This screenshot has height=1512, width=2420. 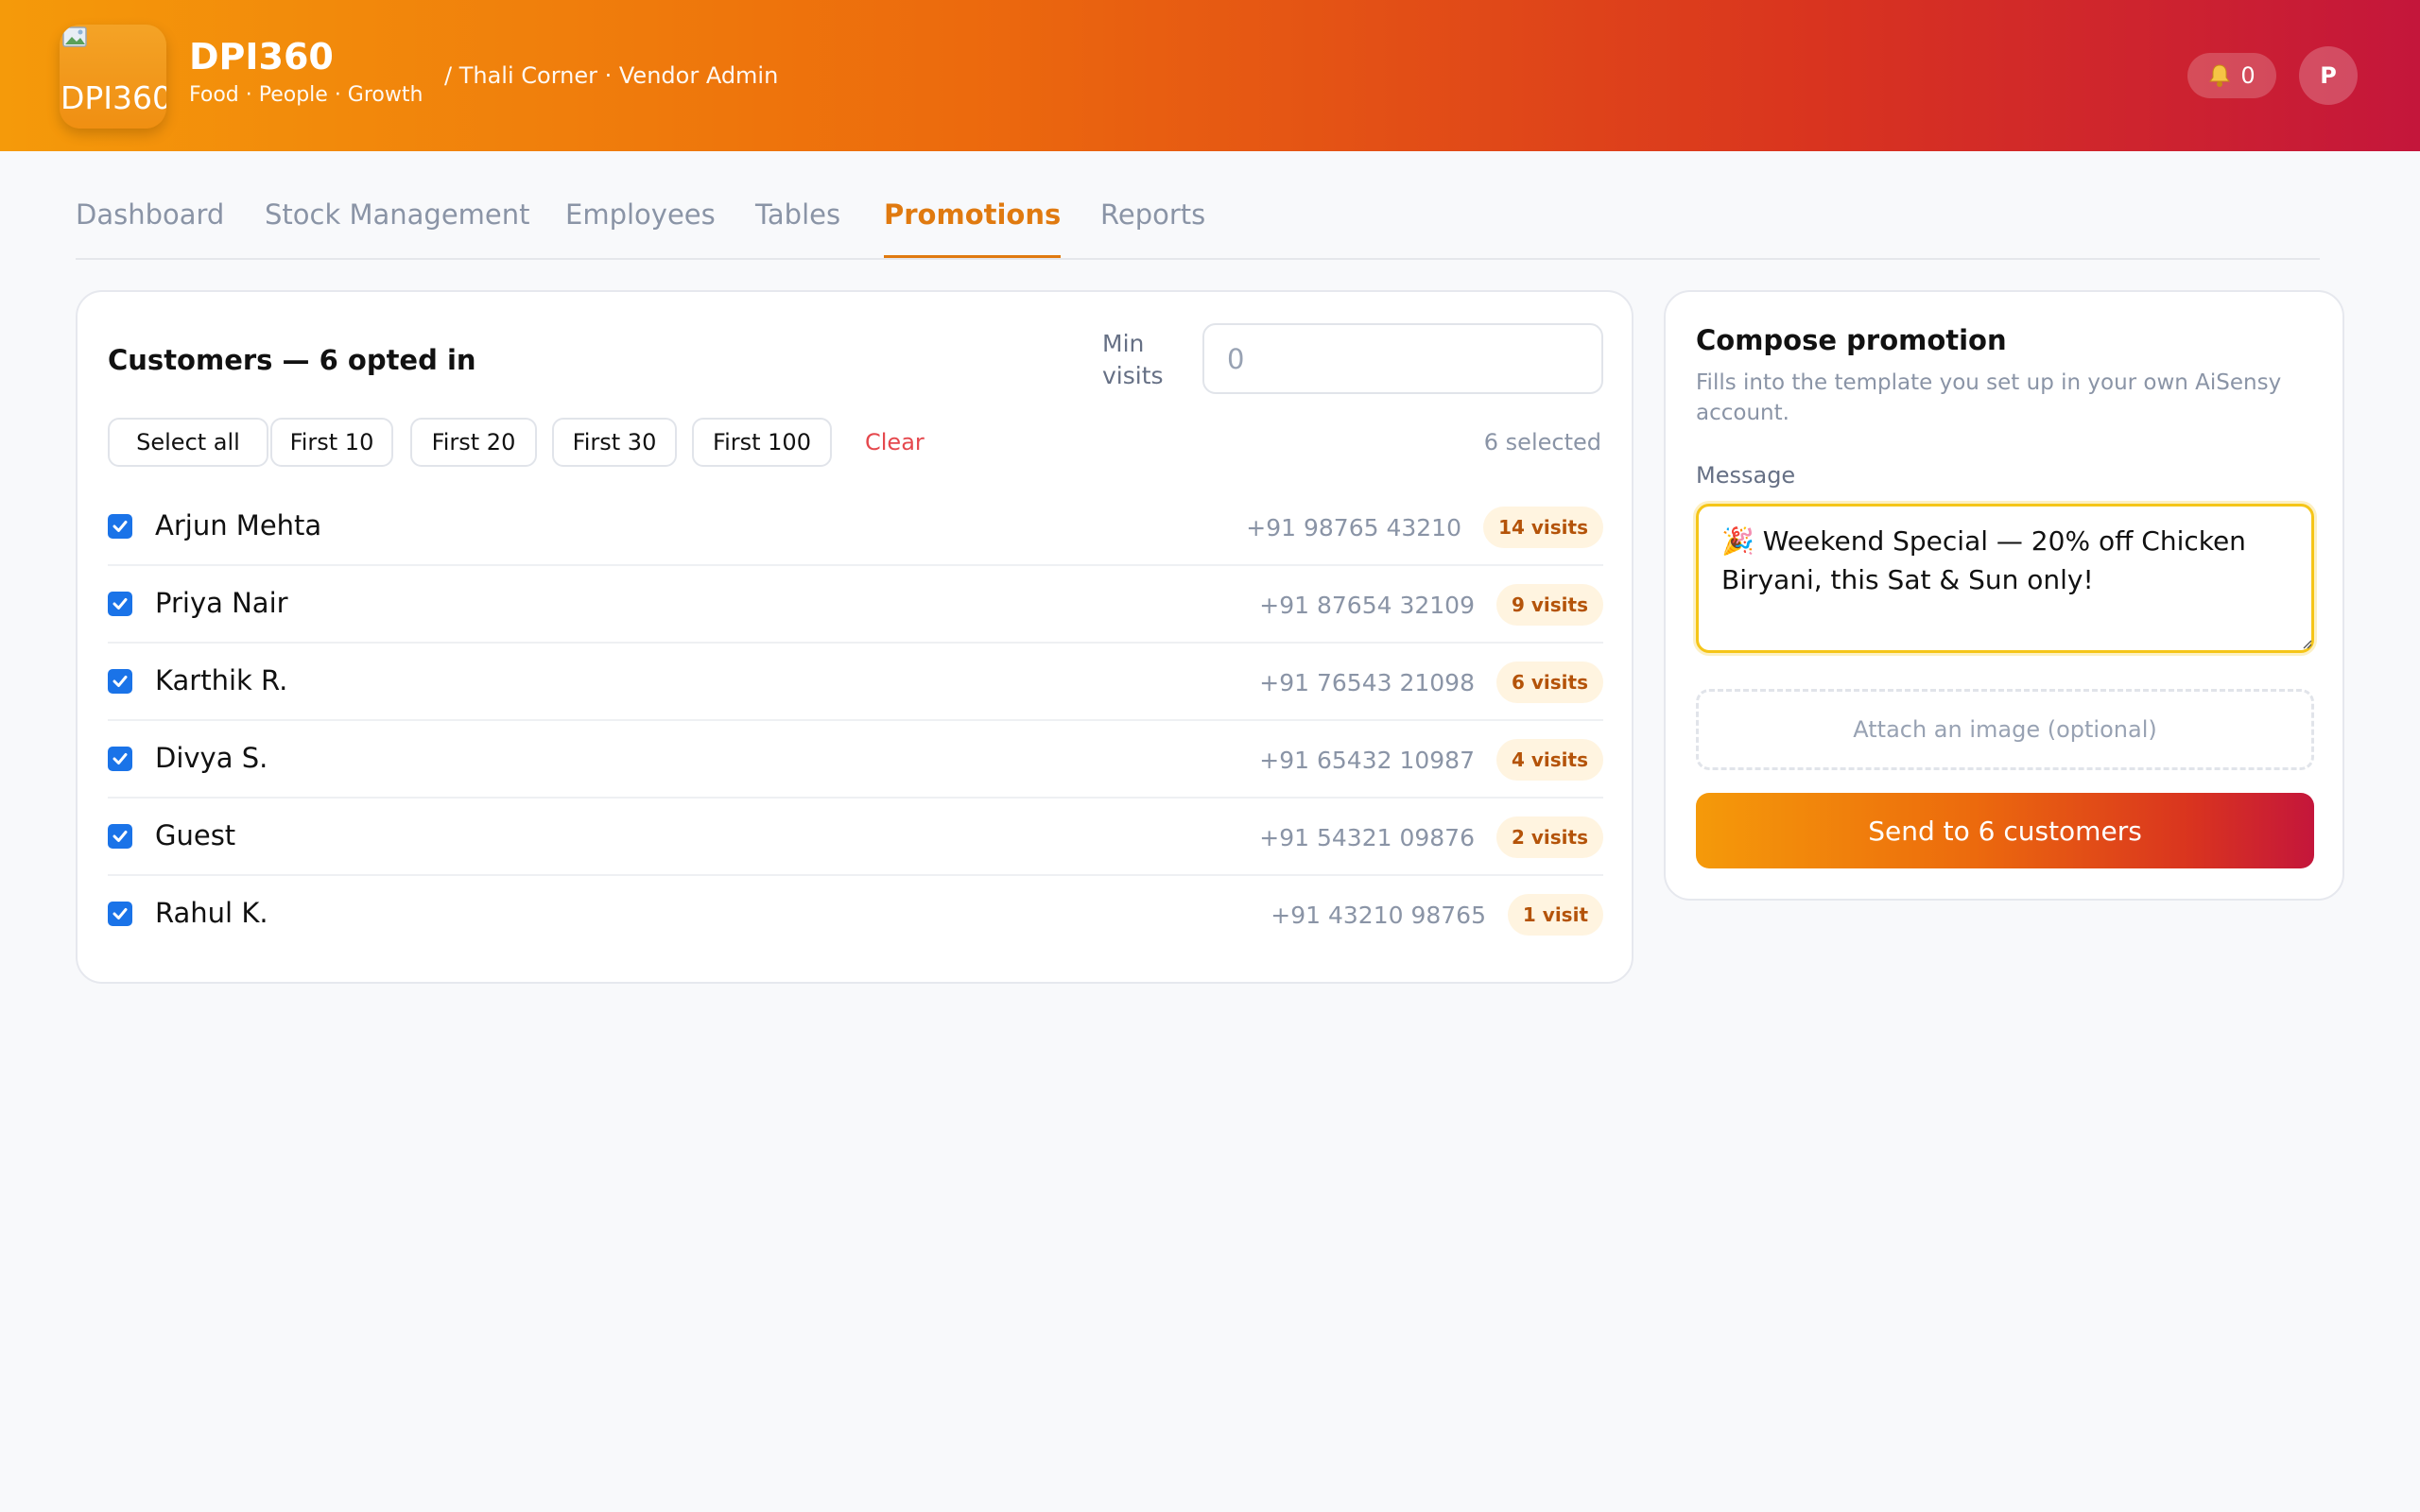 What do you see at coordinates (640, 228) in the screenshot?
I see `tab-employees: Employees` at bounding box center [640, 228].